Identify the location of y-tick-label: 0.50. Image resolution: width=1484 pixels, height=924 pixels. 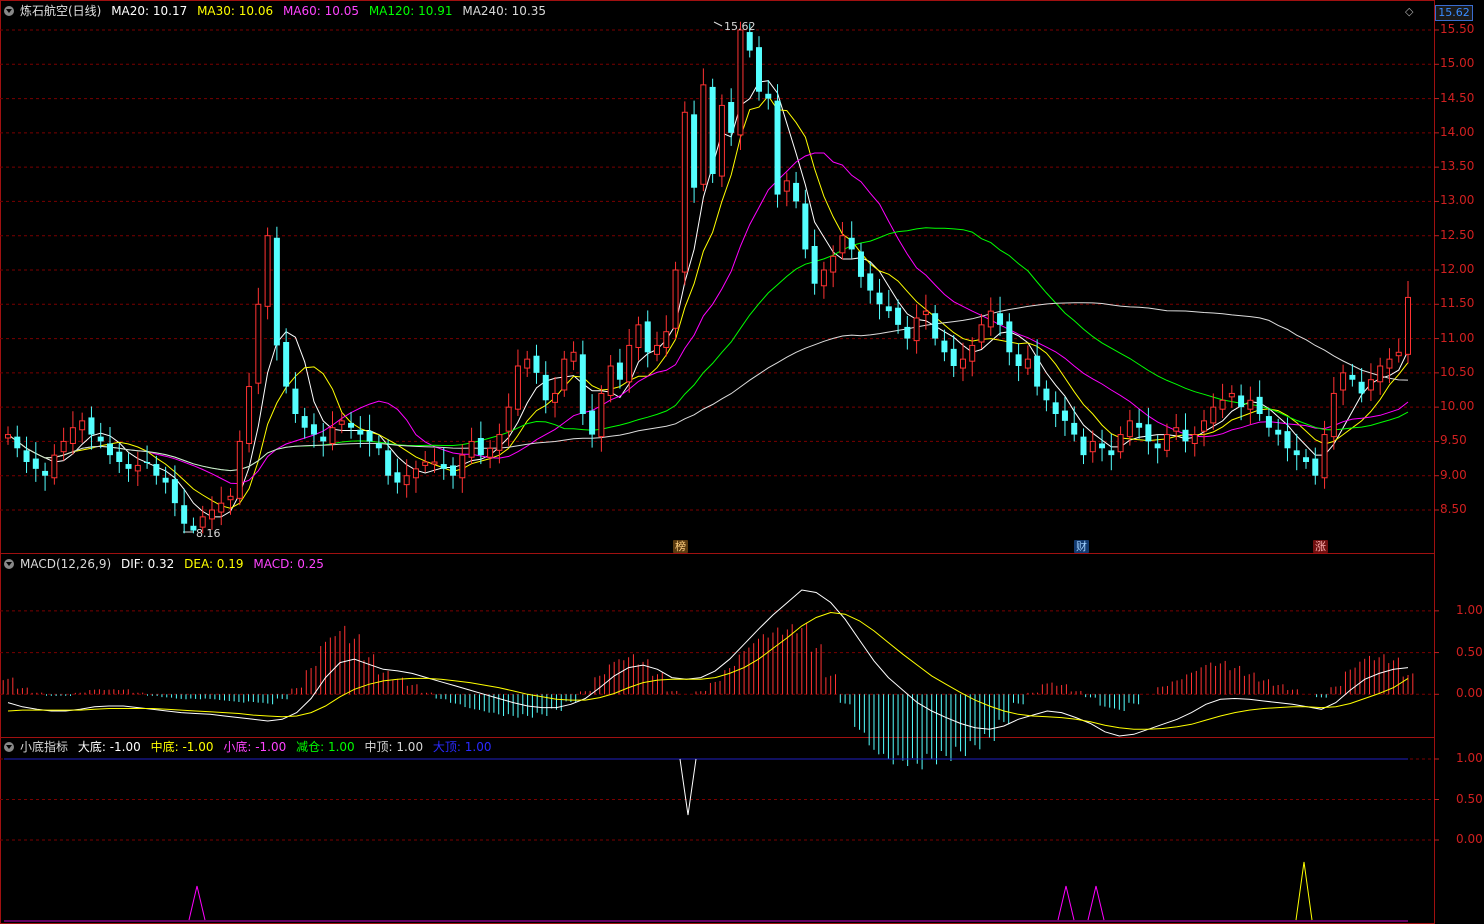
(1469, 651).